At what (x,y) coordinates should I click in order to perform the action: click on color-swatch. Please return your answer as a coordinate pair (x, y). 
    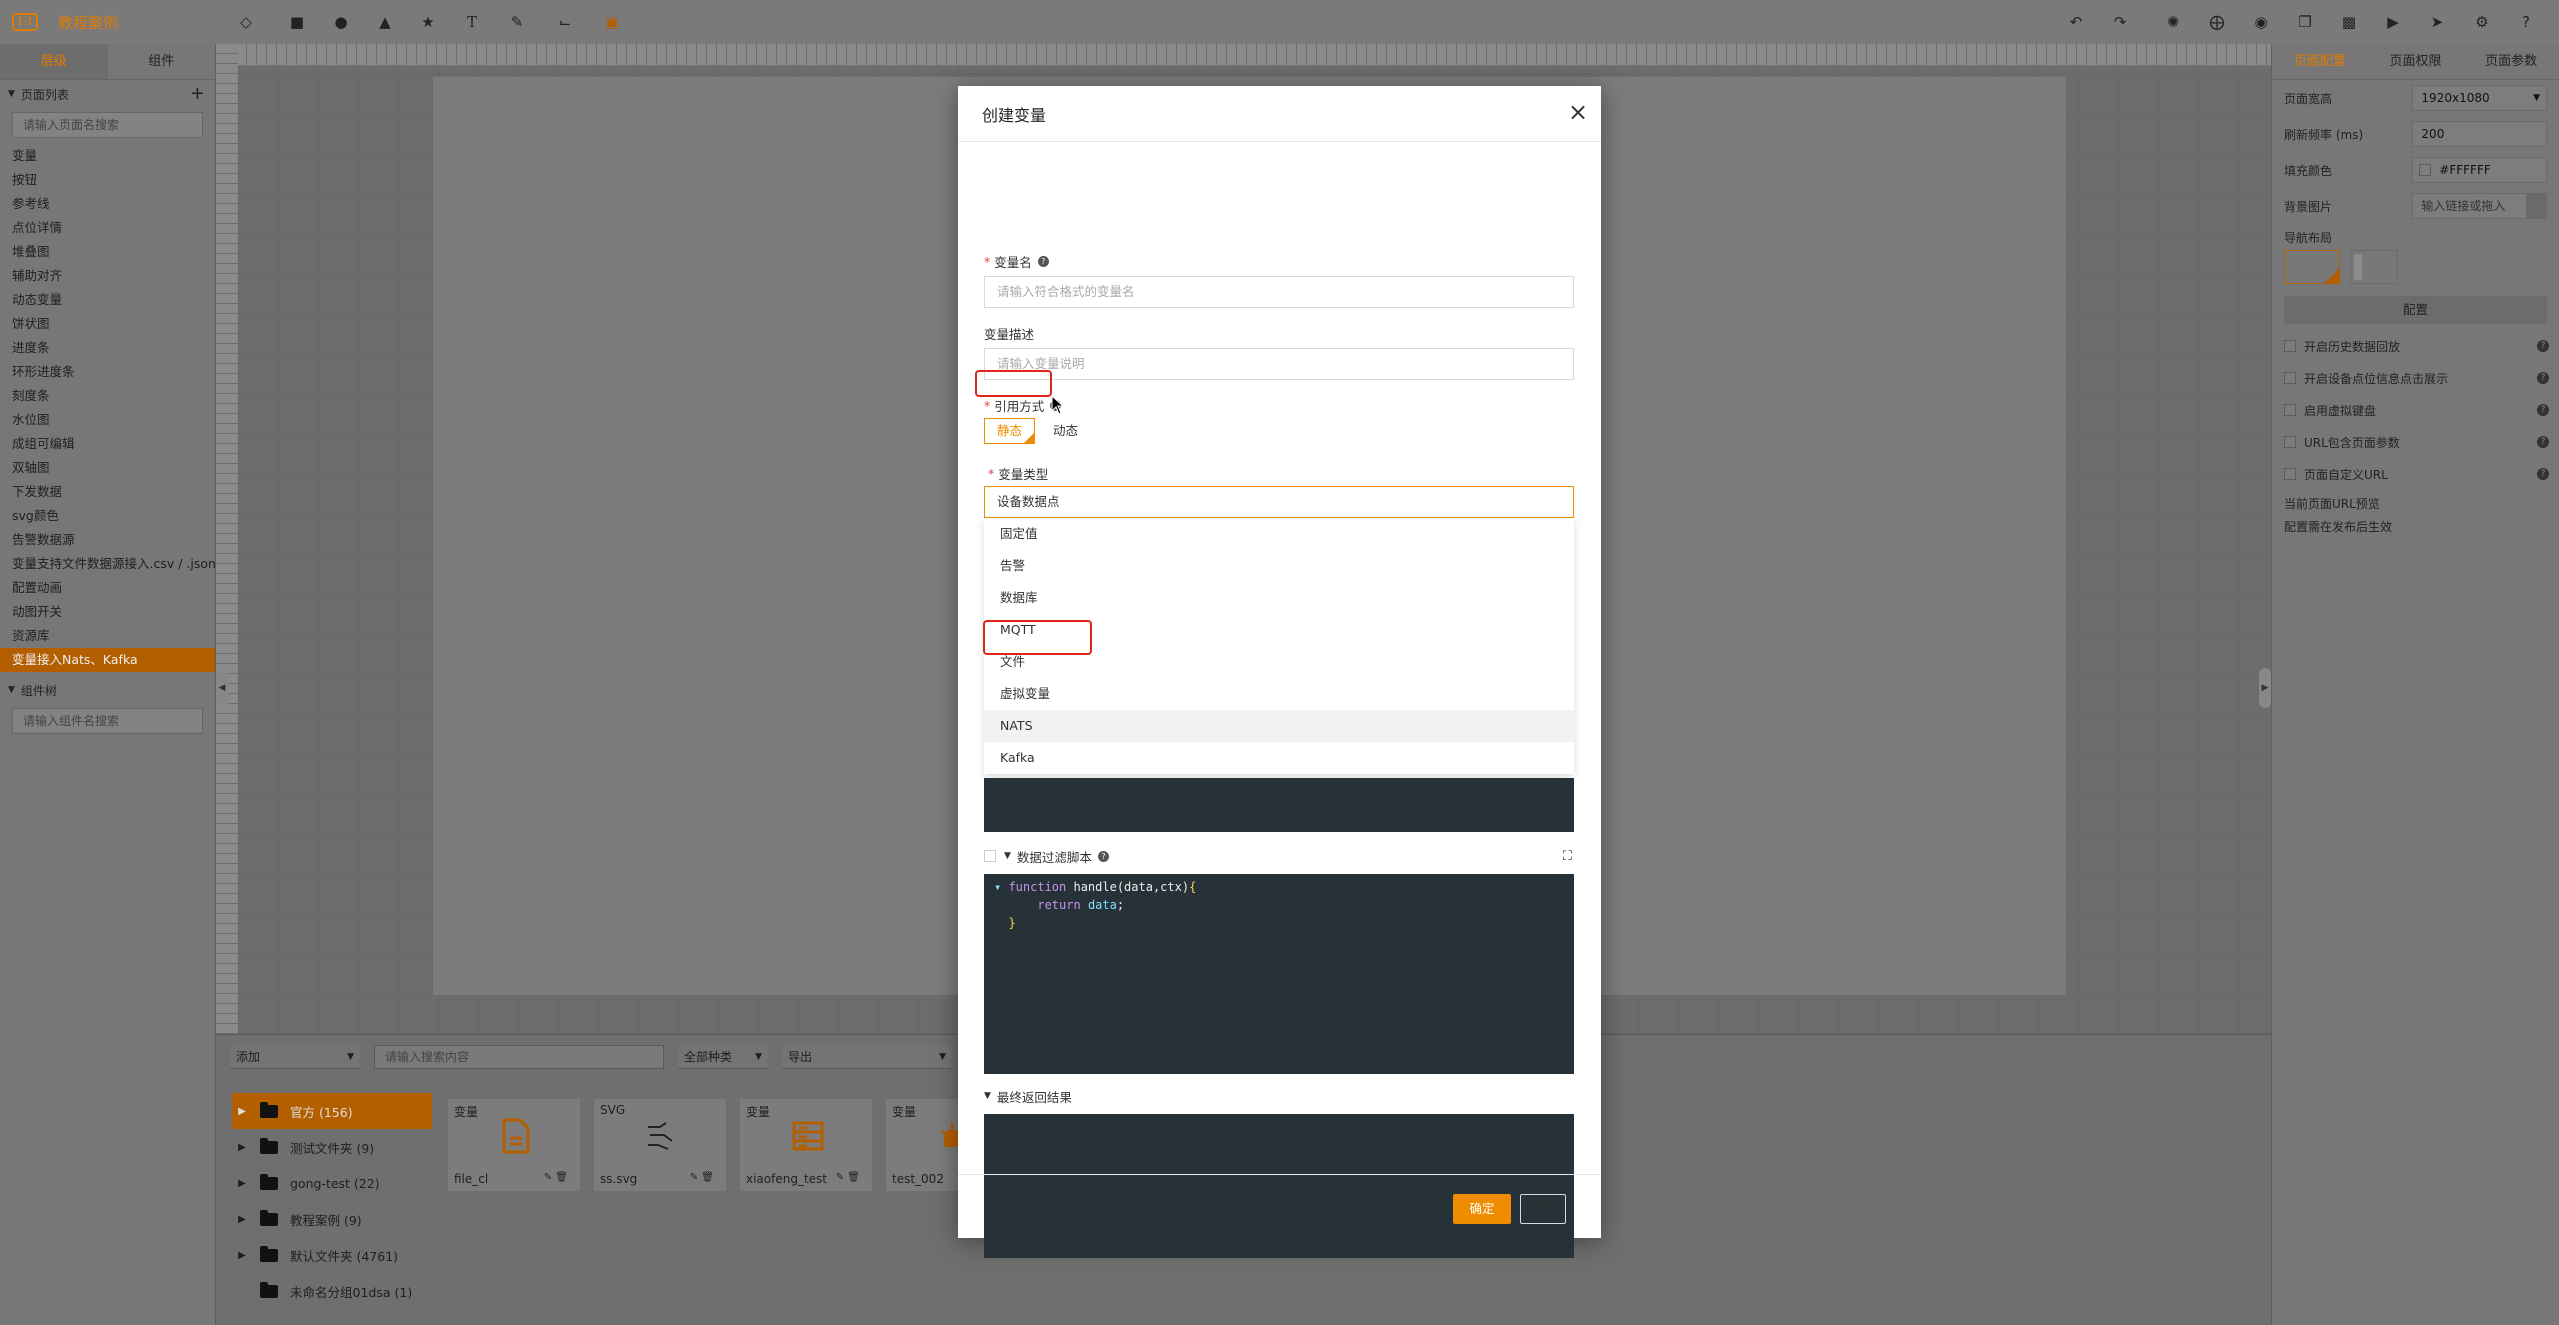
    Looking at the image, I should click on (2425, 170).